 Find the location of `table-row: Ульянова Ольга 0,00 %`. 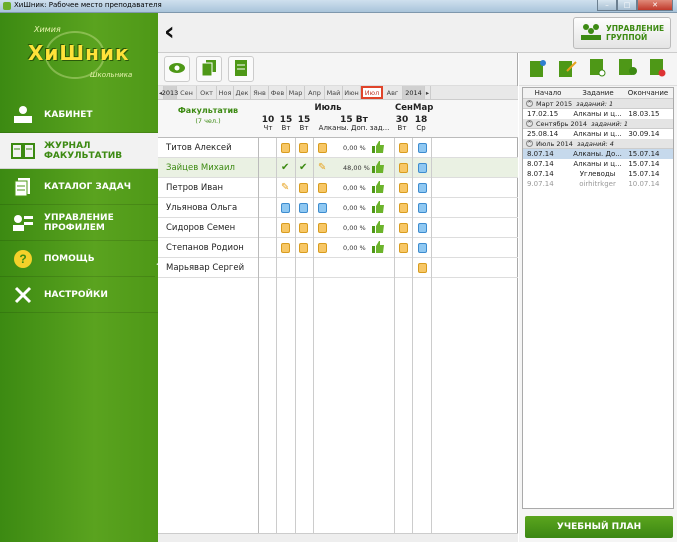

table-row: Ульянова Ольга 0,00 % is located at coordinates (338, 208).